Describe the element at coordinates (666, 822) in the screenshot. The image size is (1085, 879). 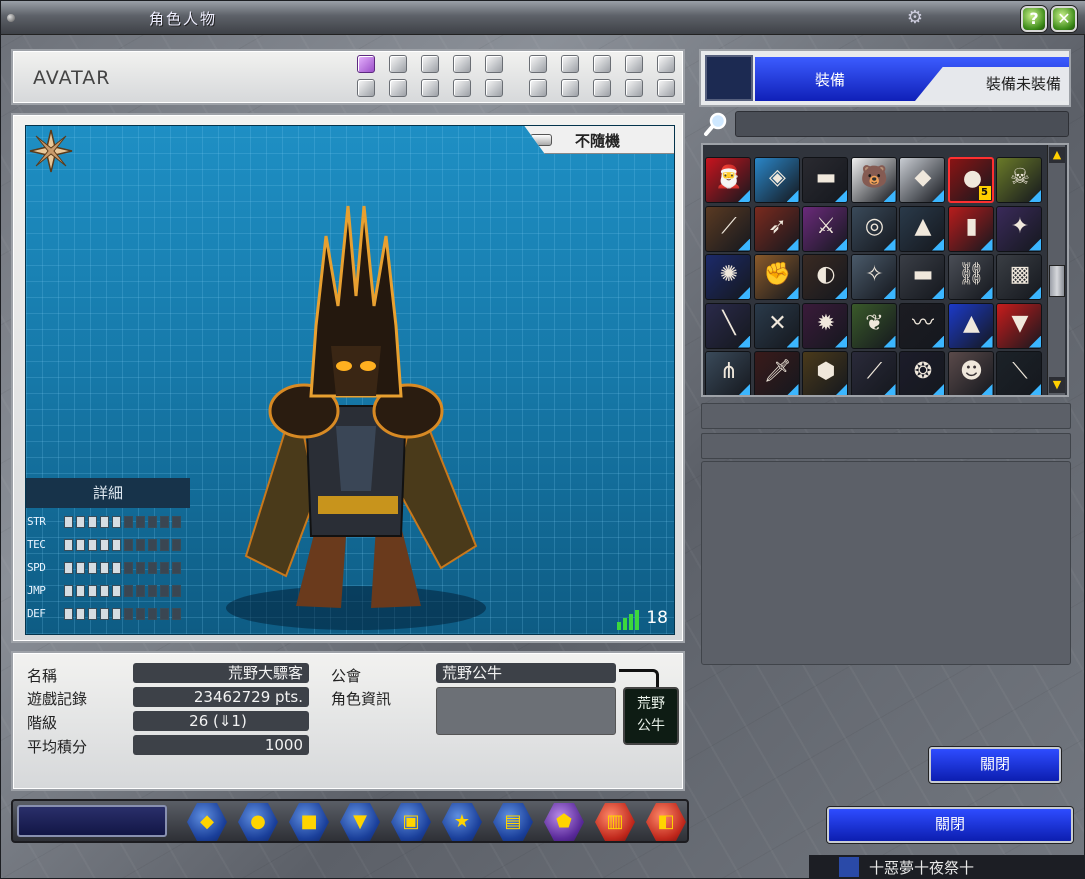
I see `exit-icon: ◧` at that location.